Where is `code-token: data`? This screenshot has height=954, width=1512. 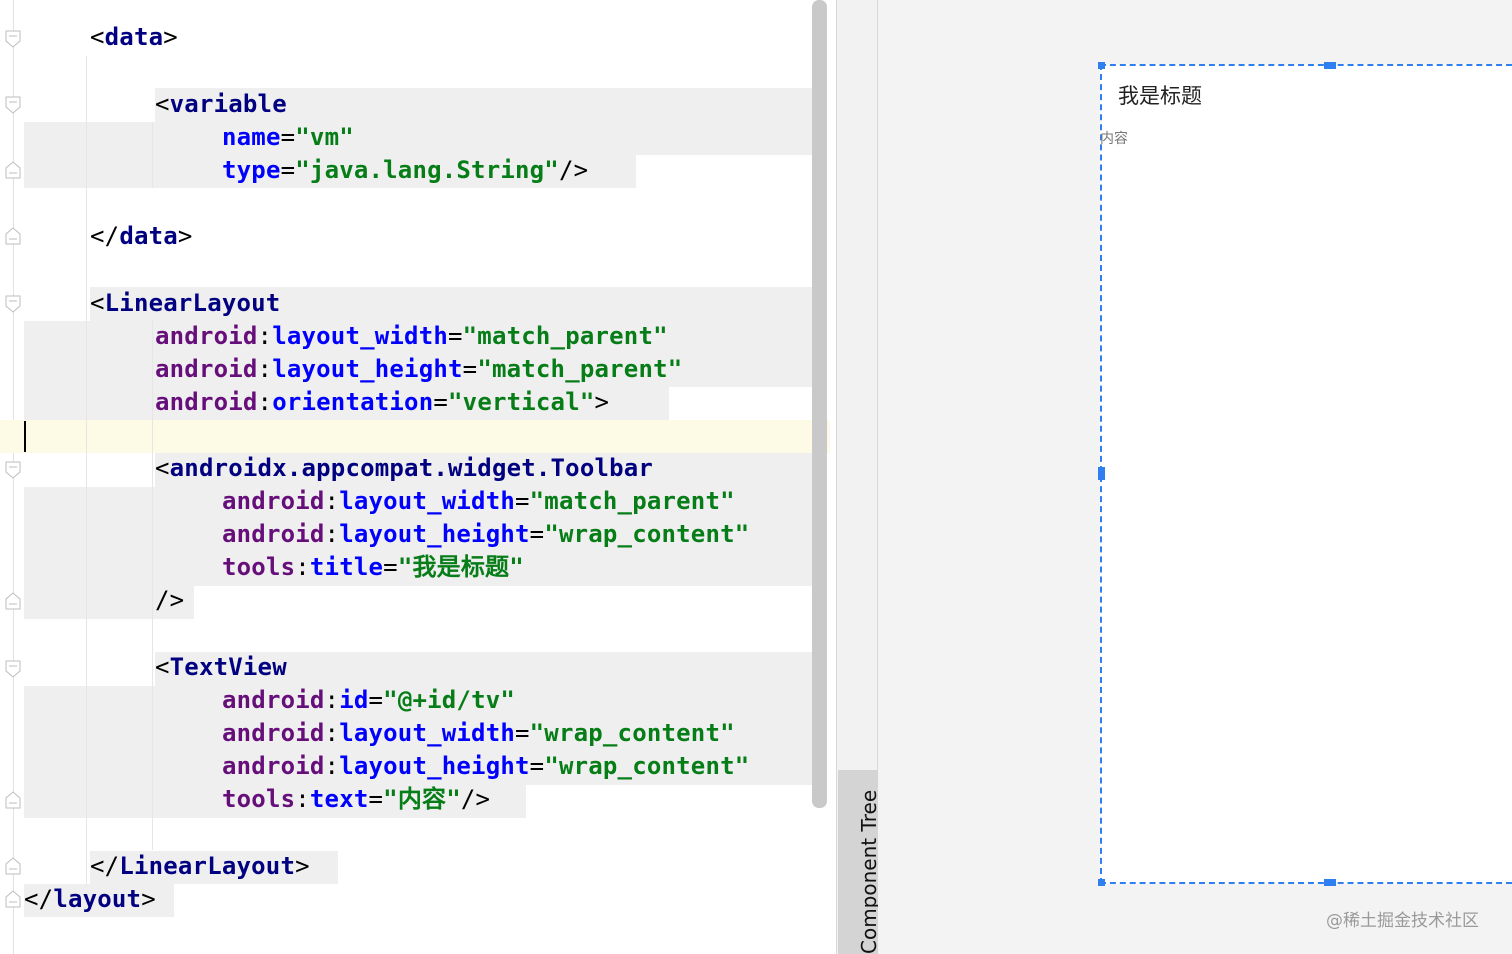
code-token: data is located at coordinates (134, 37).